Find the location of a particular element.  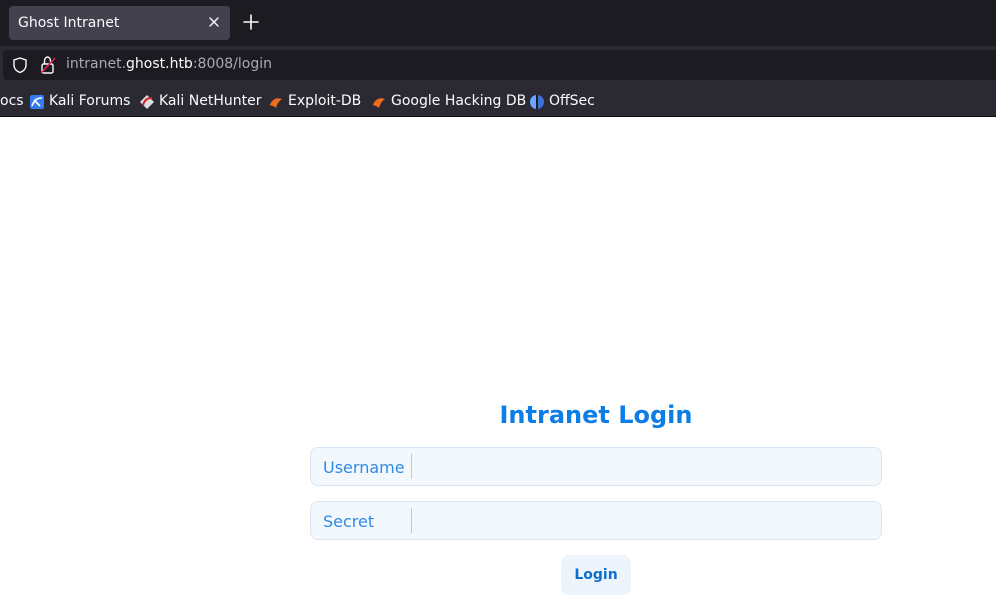

url-host: ghost.htb is located at coordinates (159, 64).